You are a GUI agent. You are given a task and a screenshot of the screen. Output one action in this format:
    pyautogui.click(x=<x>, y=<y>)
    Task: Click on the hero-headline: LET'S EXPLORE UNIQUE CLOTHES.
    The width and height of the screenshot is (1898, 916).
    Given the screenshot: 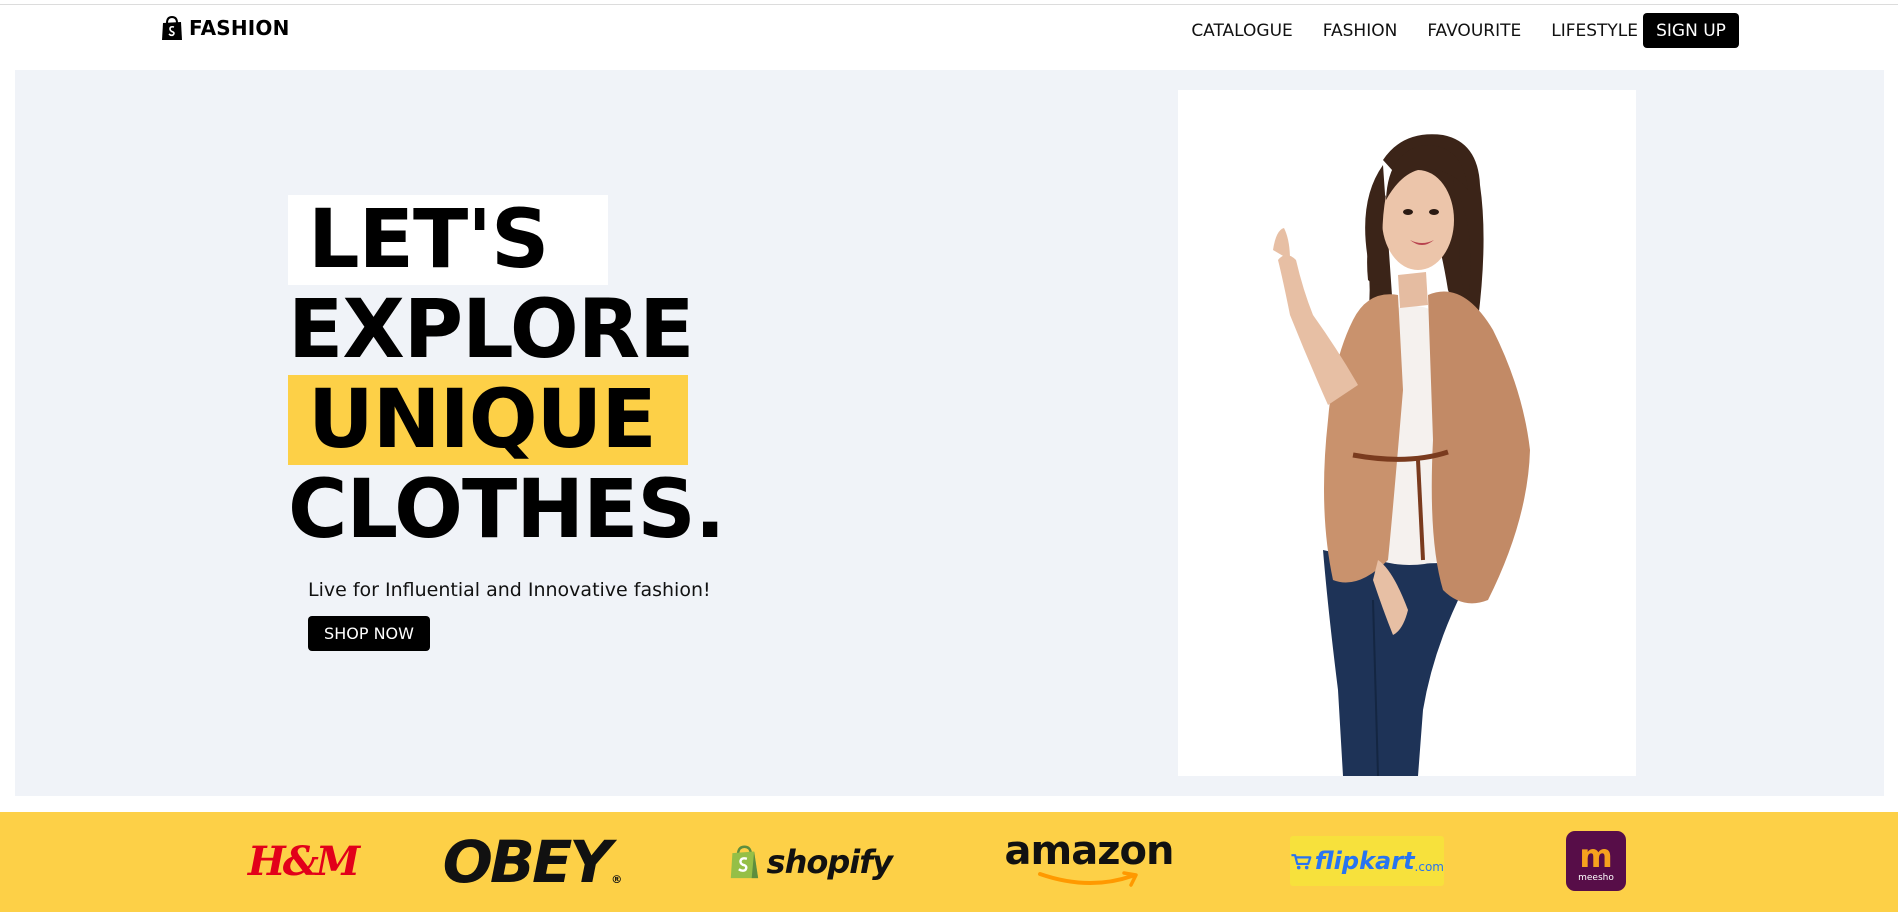 What is the action you would take?
    pyautogui.click(x=507, y=376)
    